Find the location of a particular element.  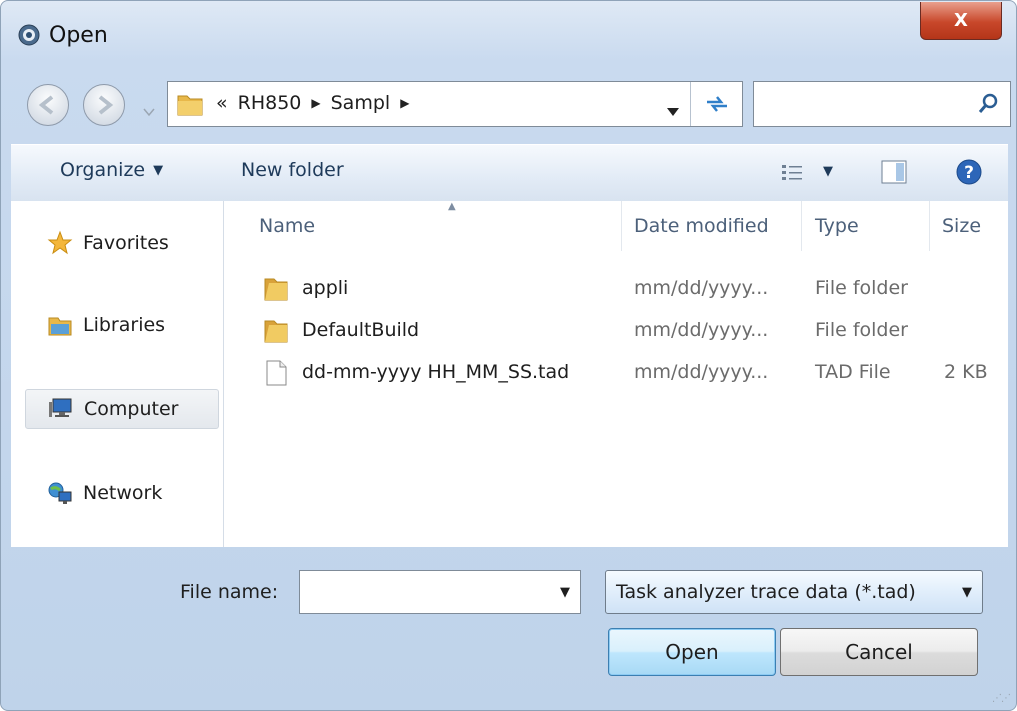

nav-item-label: Computer is located at coordinates (131, 409).